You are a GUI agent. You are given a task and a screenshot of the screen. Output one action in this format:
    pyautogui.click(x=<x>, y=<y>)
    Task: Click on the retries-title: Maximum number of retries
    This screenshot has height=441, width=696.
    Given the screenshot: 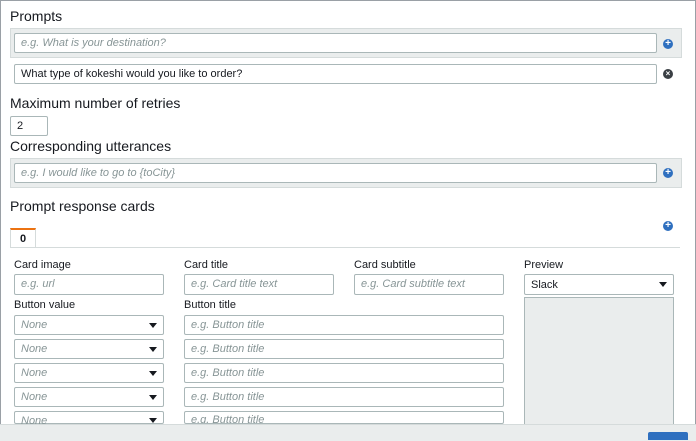 What is the action you would take?
    pyautogui.click(x=95, y=103)
    